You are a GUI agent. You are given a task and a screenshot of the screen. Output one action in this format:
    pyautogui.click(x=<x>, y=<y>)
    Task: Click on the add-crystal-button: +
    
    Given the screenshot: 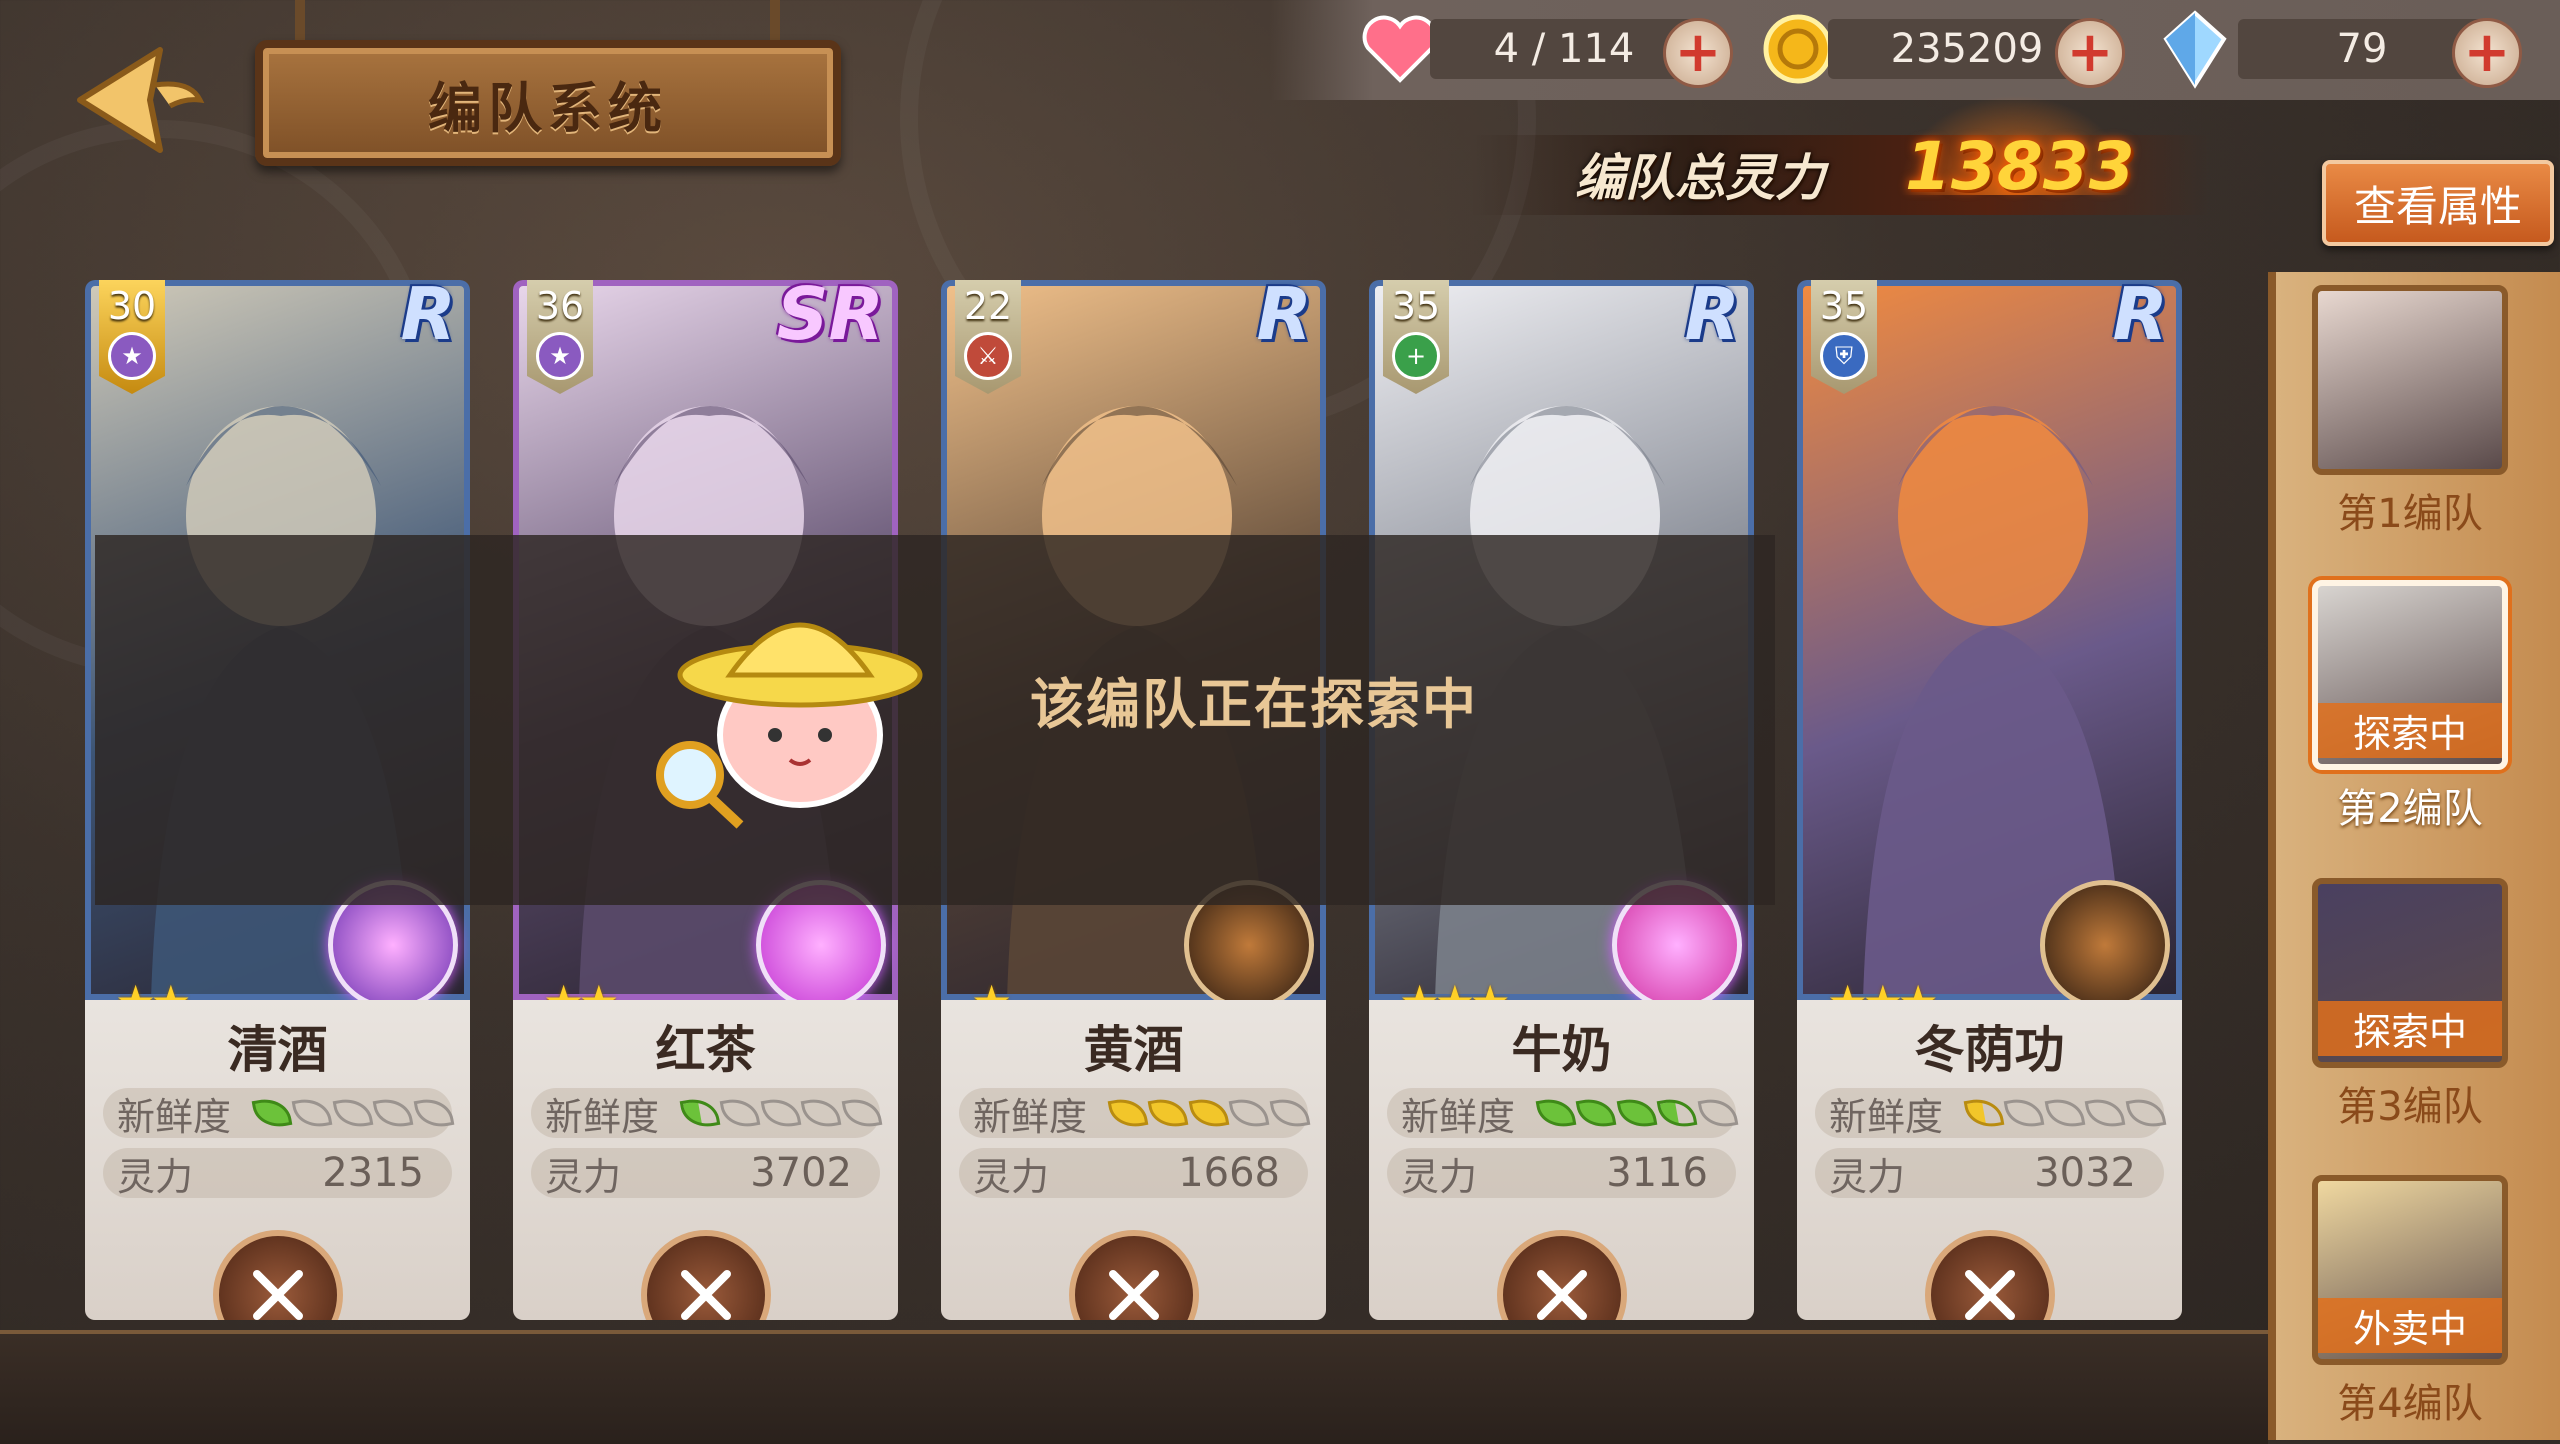 What is the action you would take?
    pyautogui.click(x=2487, y=53)
    